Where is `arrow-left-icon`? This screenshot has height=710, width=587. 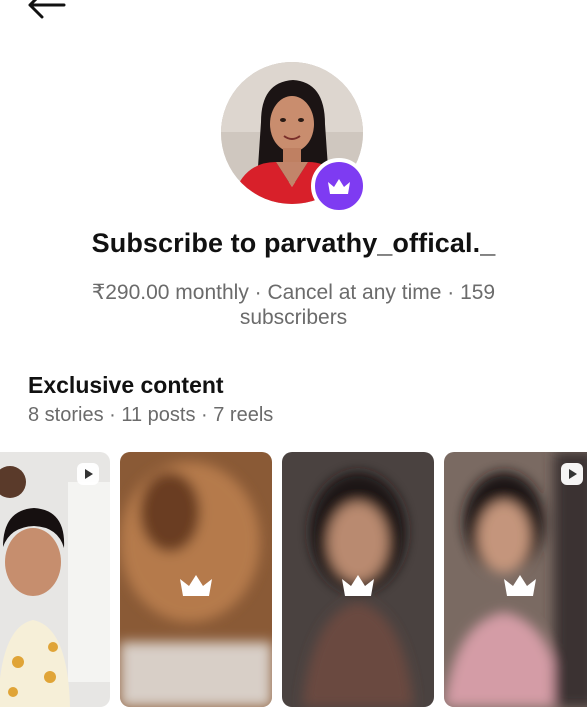
arrow-left-icon is located at coordinates (47, 9).